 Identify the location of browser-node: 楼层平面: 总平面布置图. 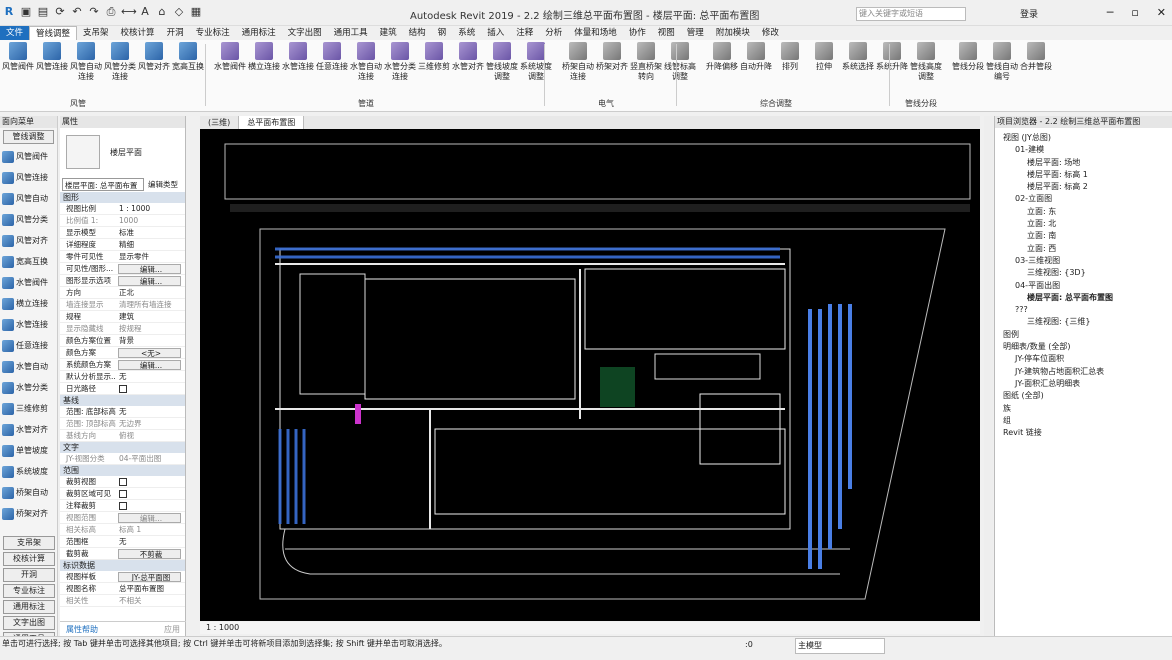
(1083, 298).